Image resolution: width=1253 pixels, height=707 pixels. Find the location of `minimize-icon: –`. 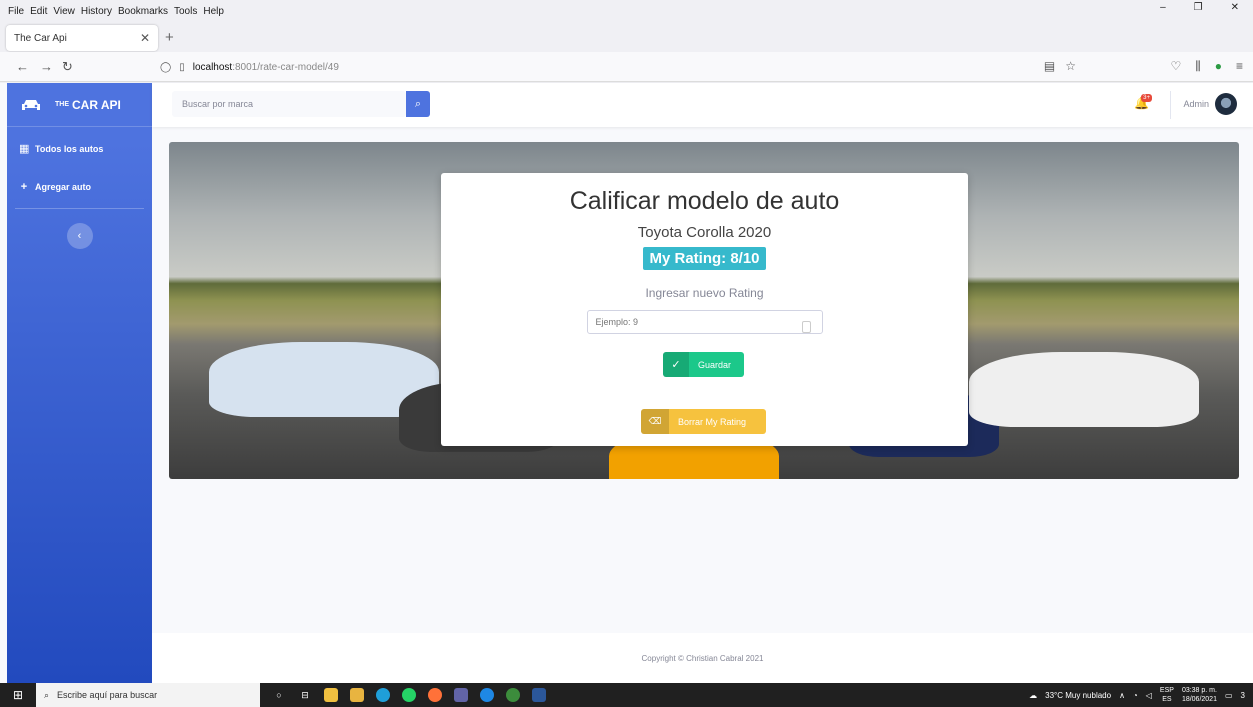

minimize-icon: – is located at coordinates (1163, 7).